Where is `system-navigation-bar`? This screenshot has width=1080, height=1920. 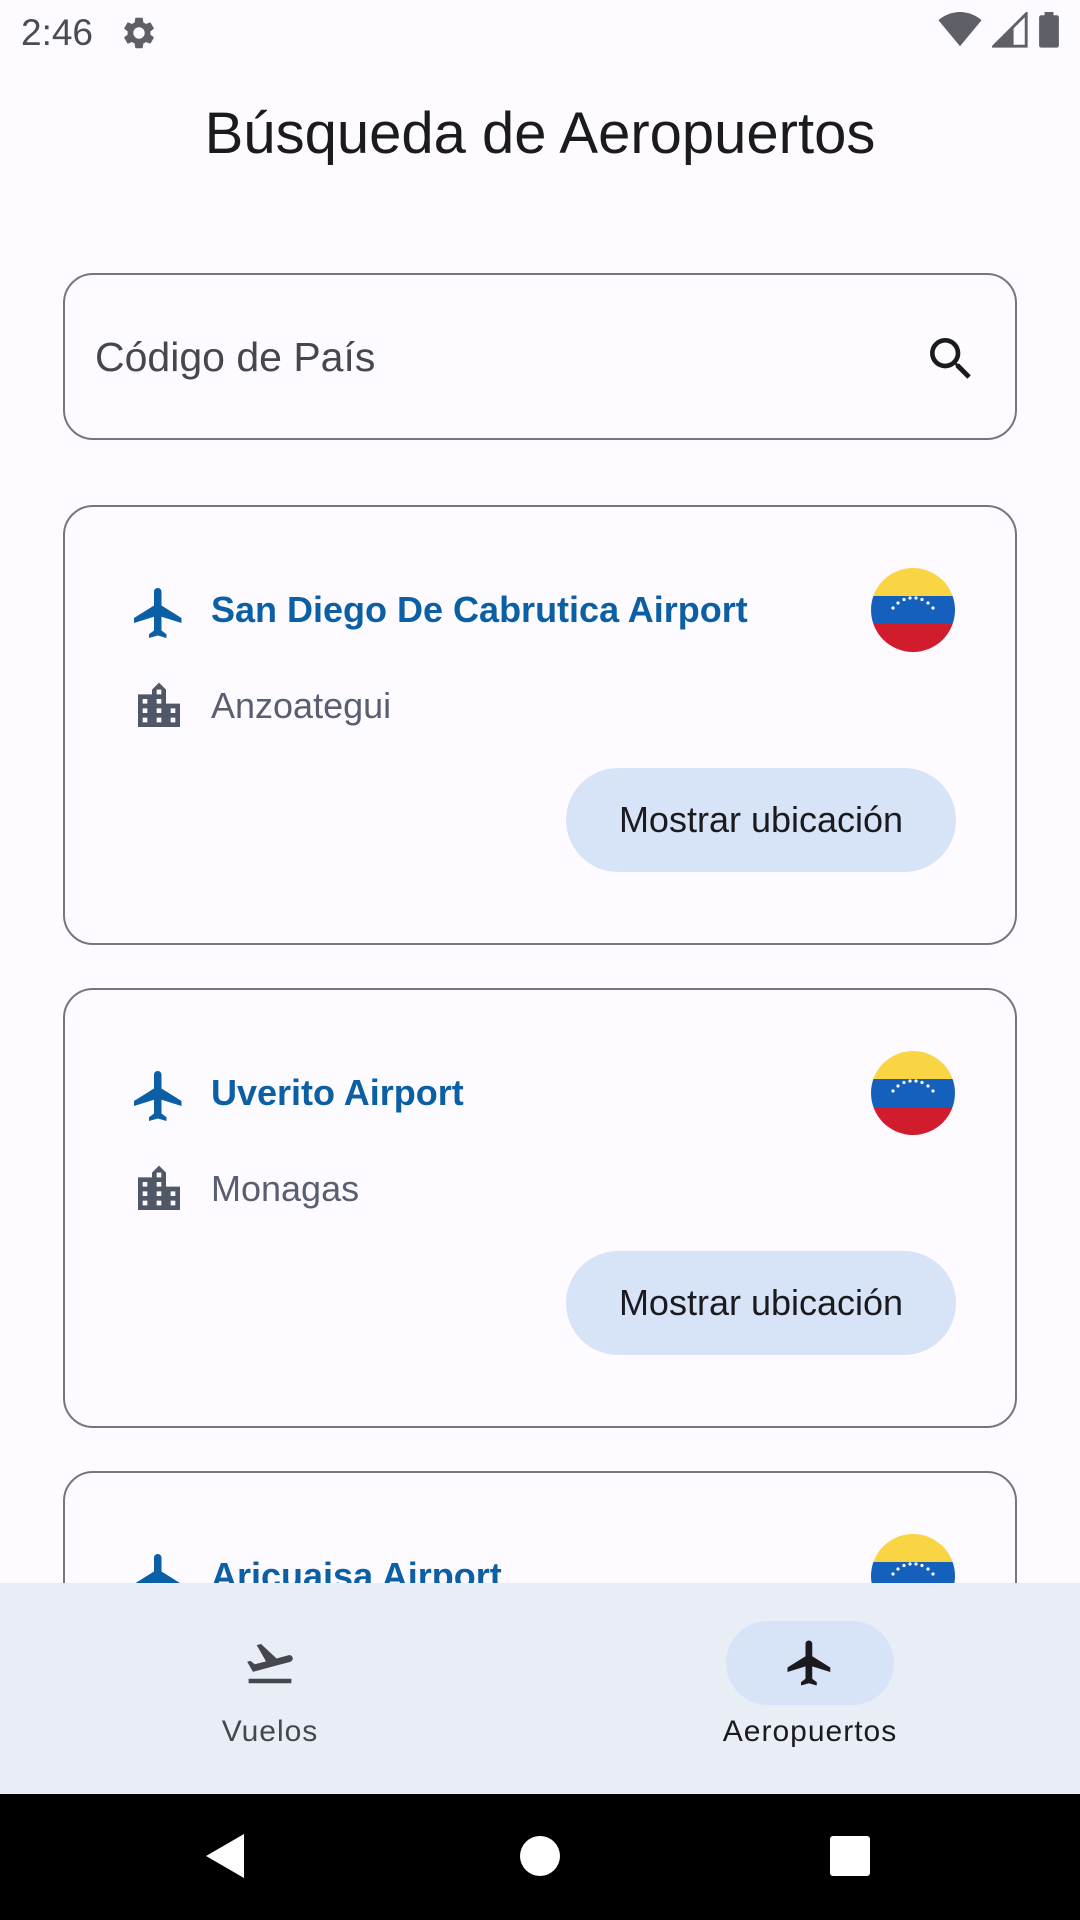 system-navigation-bar is located at coordinates (540, 1857).